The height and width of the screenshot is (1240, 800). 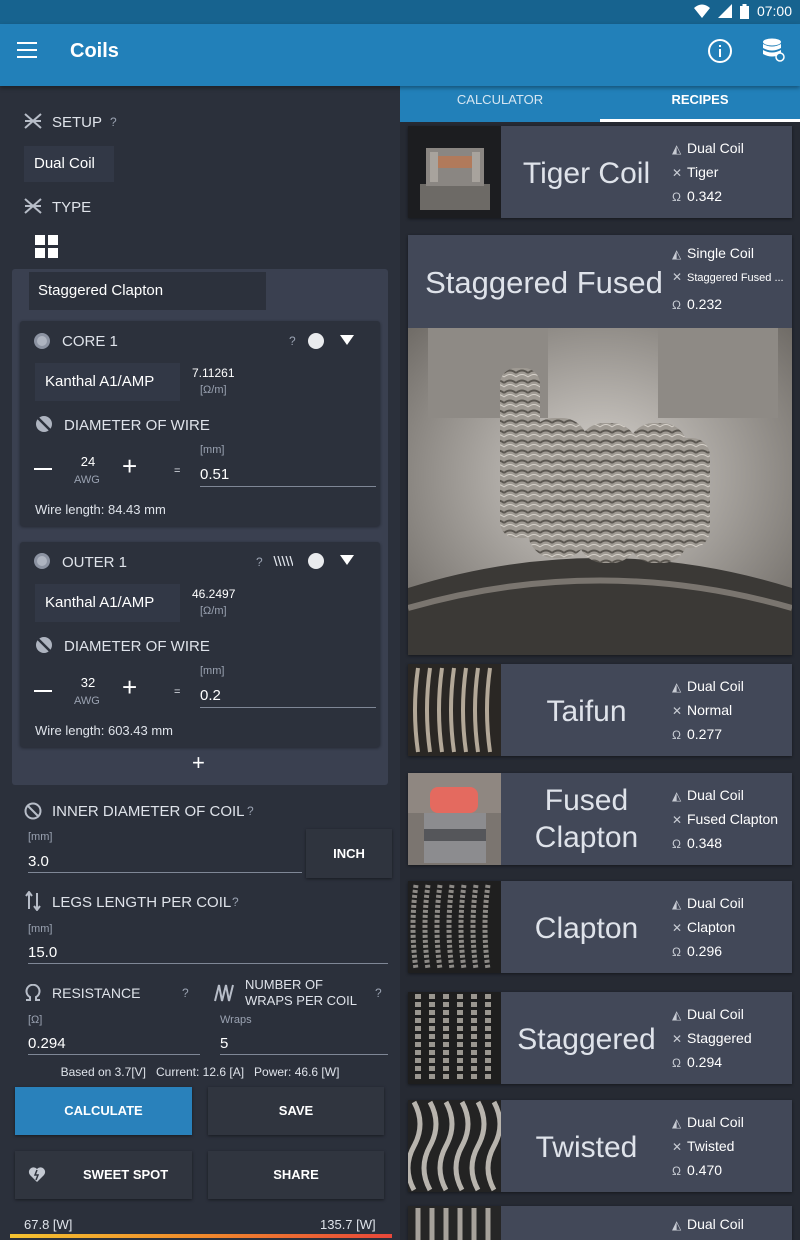 What do you see at coordinates (90, 341) in the screenshot?
I see `core-title: CORE 1` at bounding box center [90, 341].